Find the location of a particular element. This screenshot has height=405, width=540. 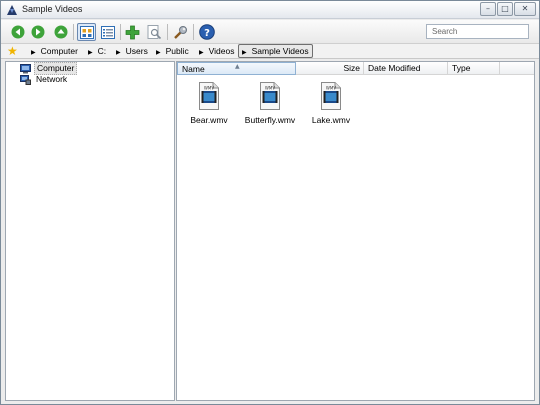

tools-icon is located at coordinates (180, 32).